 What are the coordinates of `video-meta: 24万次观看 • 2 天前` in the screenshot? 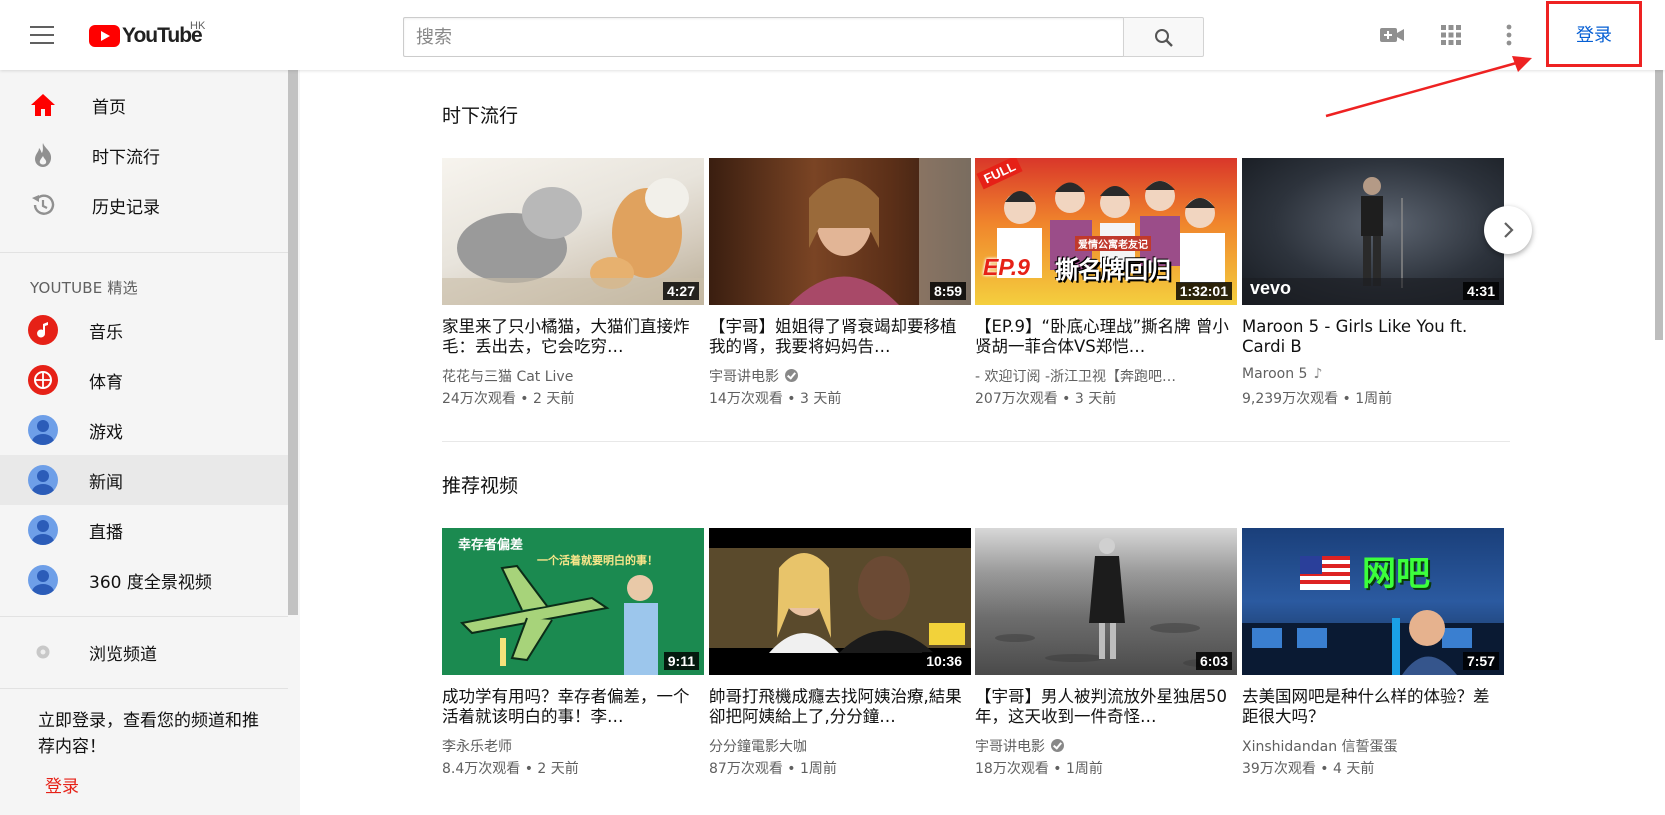 It's located at (508, 399).